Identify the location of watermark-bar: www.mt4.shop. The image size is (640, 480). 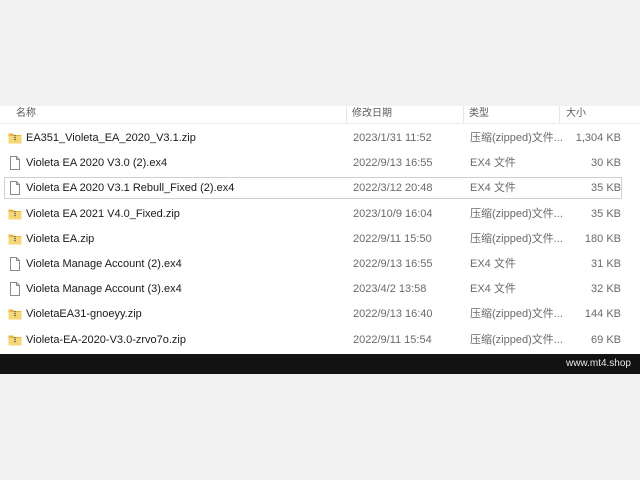
(320, 364).